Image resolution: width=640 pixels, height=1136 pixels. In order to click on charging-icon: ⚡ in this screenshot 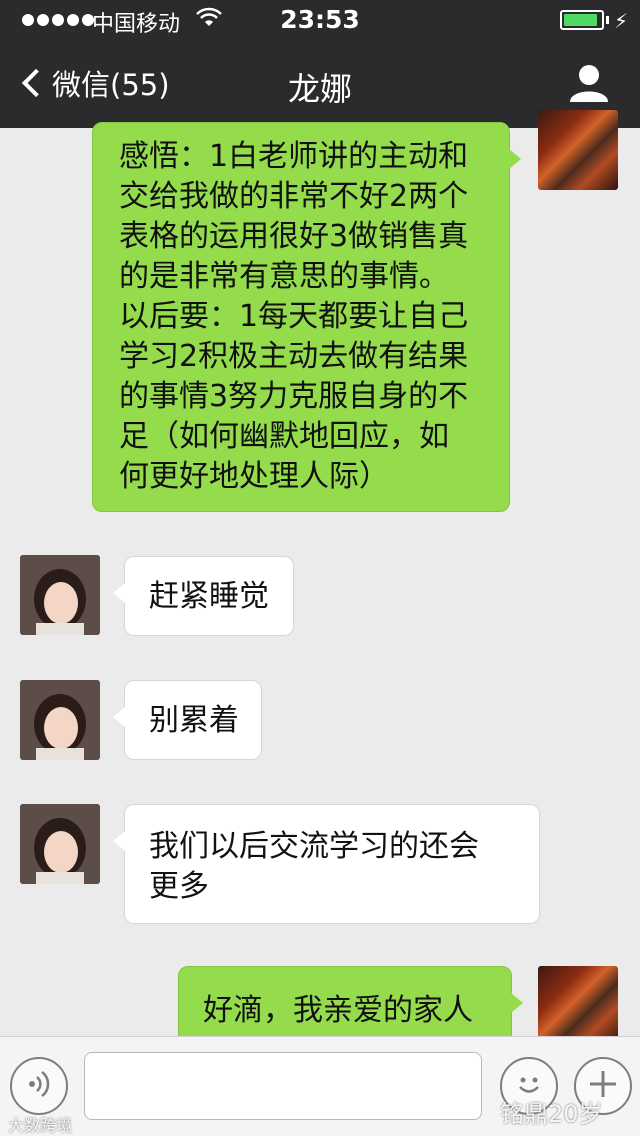, I will do `click(620, 21)`.